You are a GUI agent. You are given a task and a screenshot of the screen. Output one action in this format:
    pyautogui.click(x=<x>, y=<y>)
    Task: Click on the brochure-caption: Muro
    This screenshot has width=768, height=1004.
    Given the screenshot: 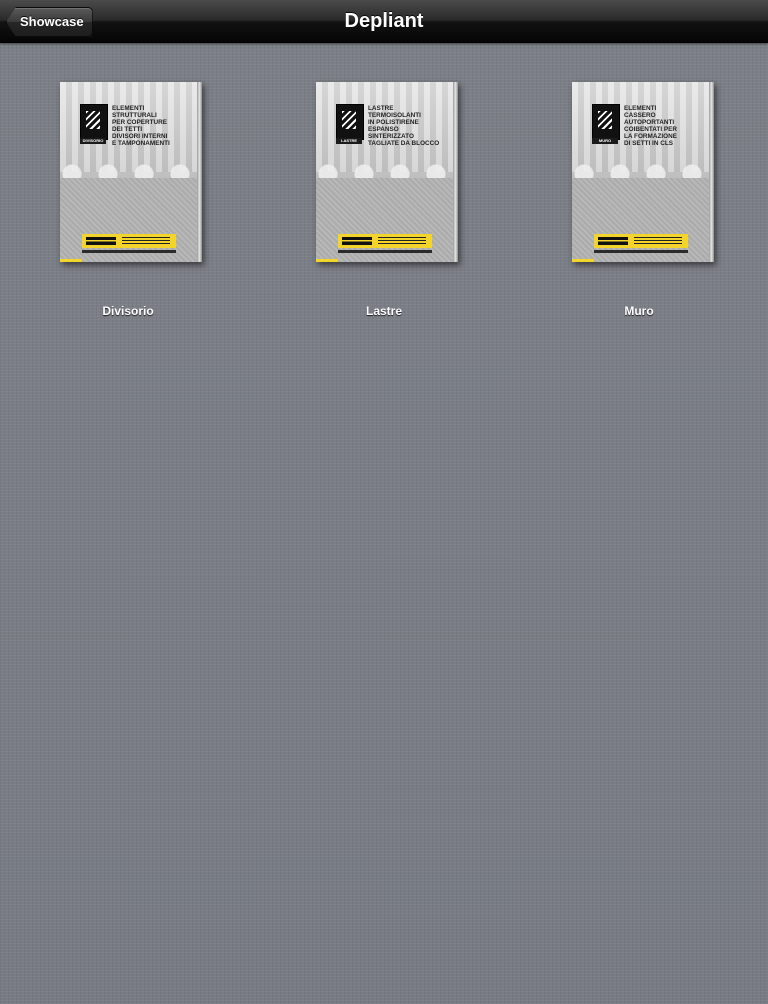 What is the action you would take?
    pyautogui.click(x=639, y=311)
    